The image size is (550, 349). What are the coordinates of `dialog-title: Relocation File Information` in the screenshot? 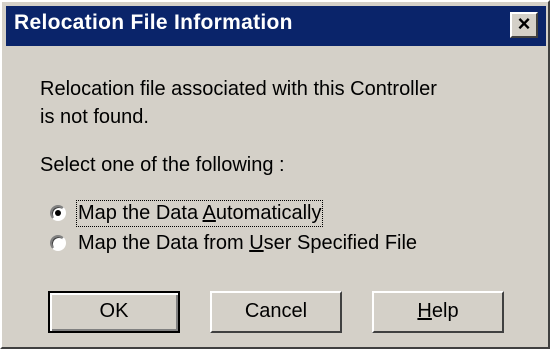 It's located at (153, 22).